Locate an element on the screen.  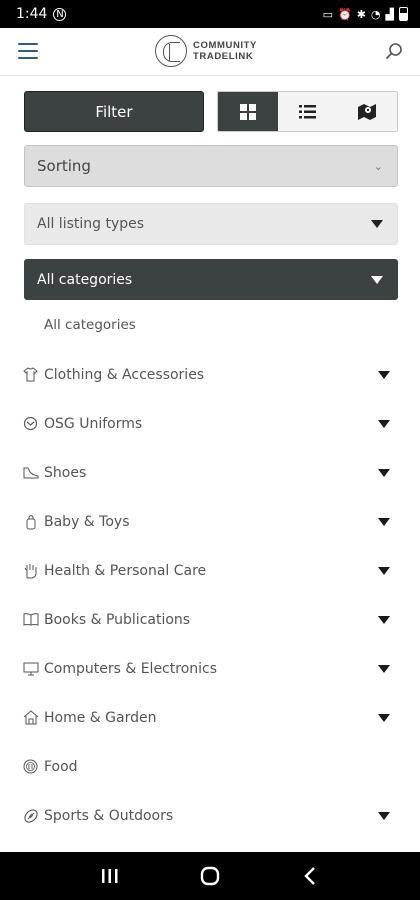
hamburger-icon is located at coordinates (28, 51).